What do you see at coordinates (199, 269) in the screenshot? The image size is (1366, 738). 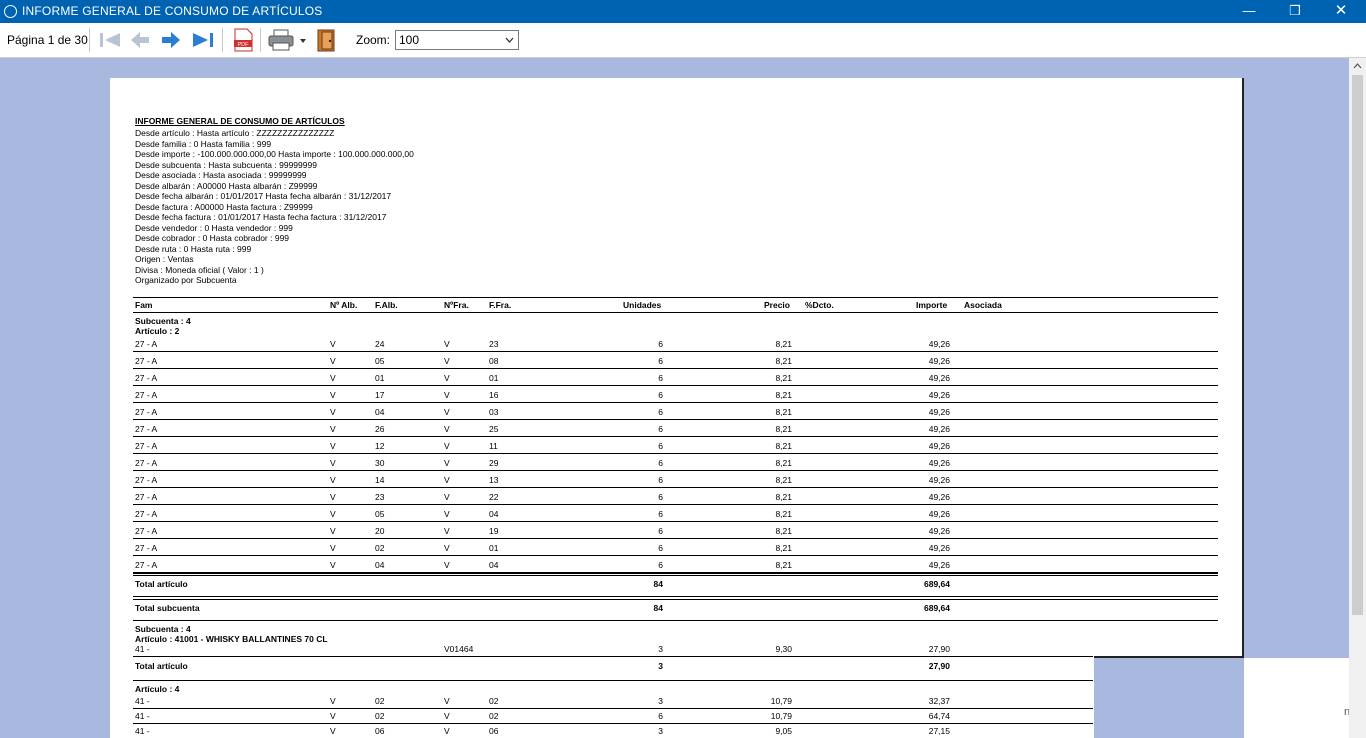 I see `filter-line: Divisa : Moneda oficial ( Valor : 1 )` at bounding box center [199, 269].